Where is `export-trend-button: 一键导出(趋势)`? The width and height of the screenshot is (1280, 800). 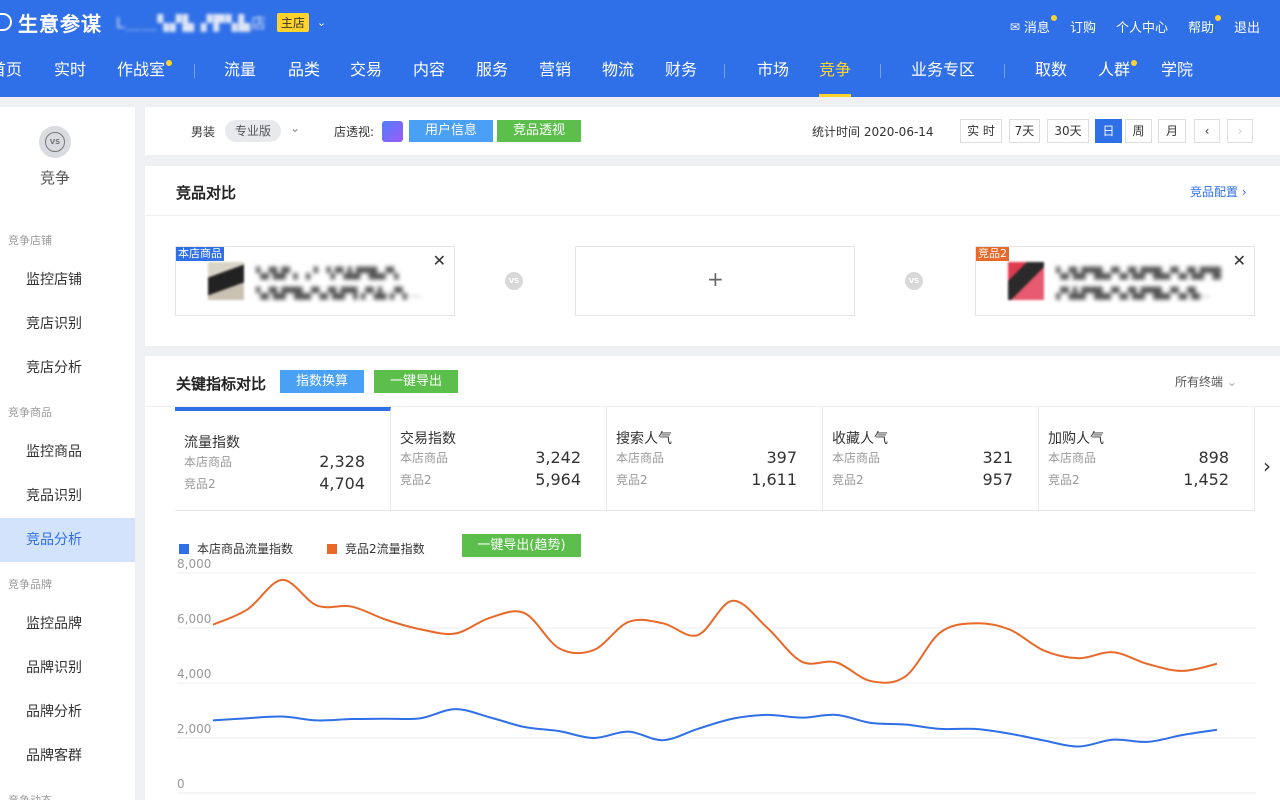
export-trend-button: 一键导出(趋势) is located at coordinates (521, 545).